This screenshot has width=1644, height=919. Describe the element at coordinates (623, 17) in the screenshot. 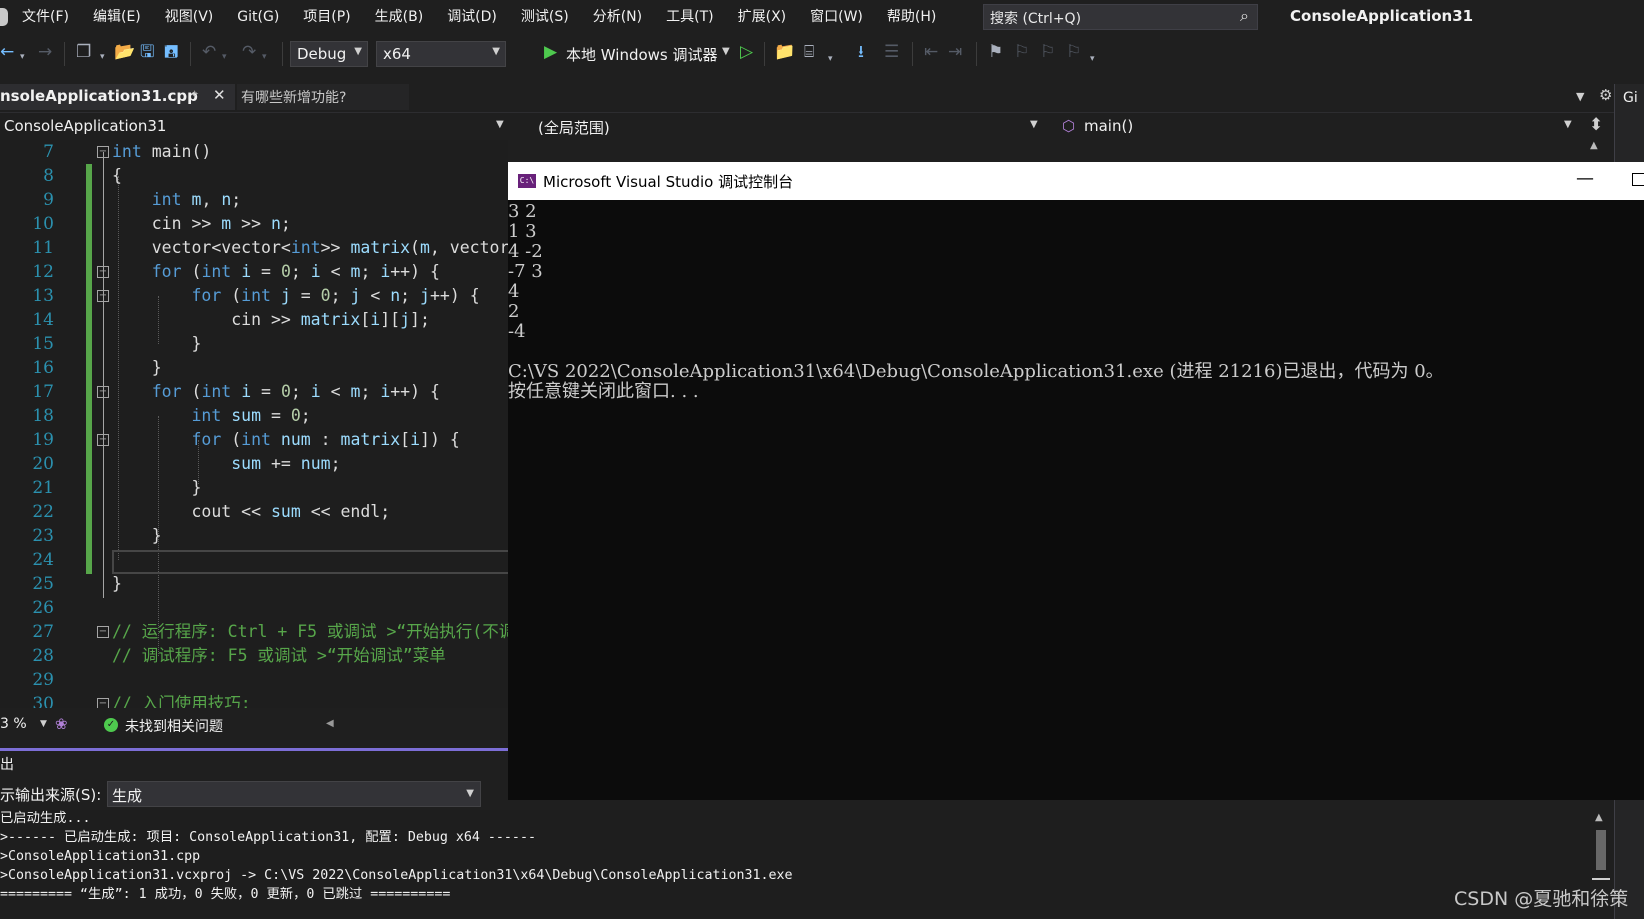

I see `menu-analyze: 分析(N)` at that location.